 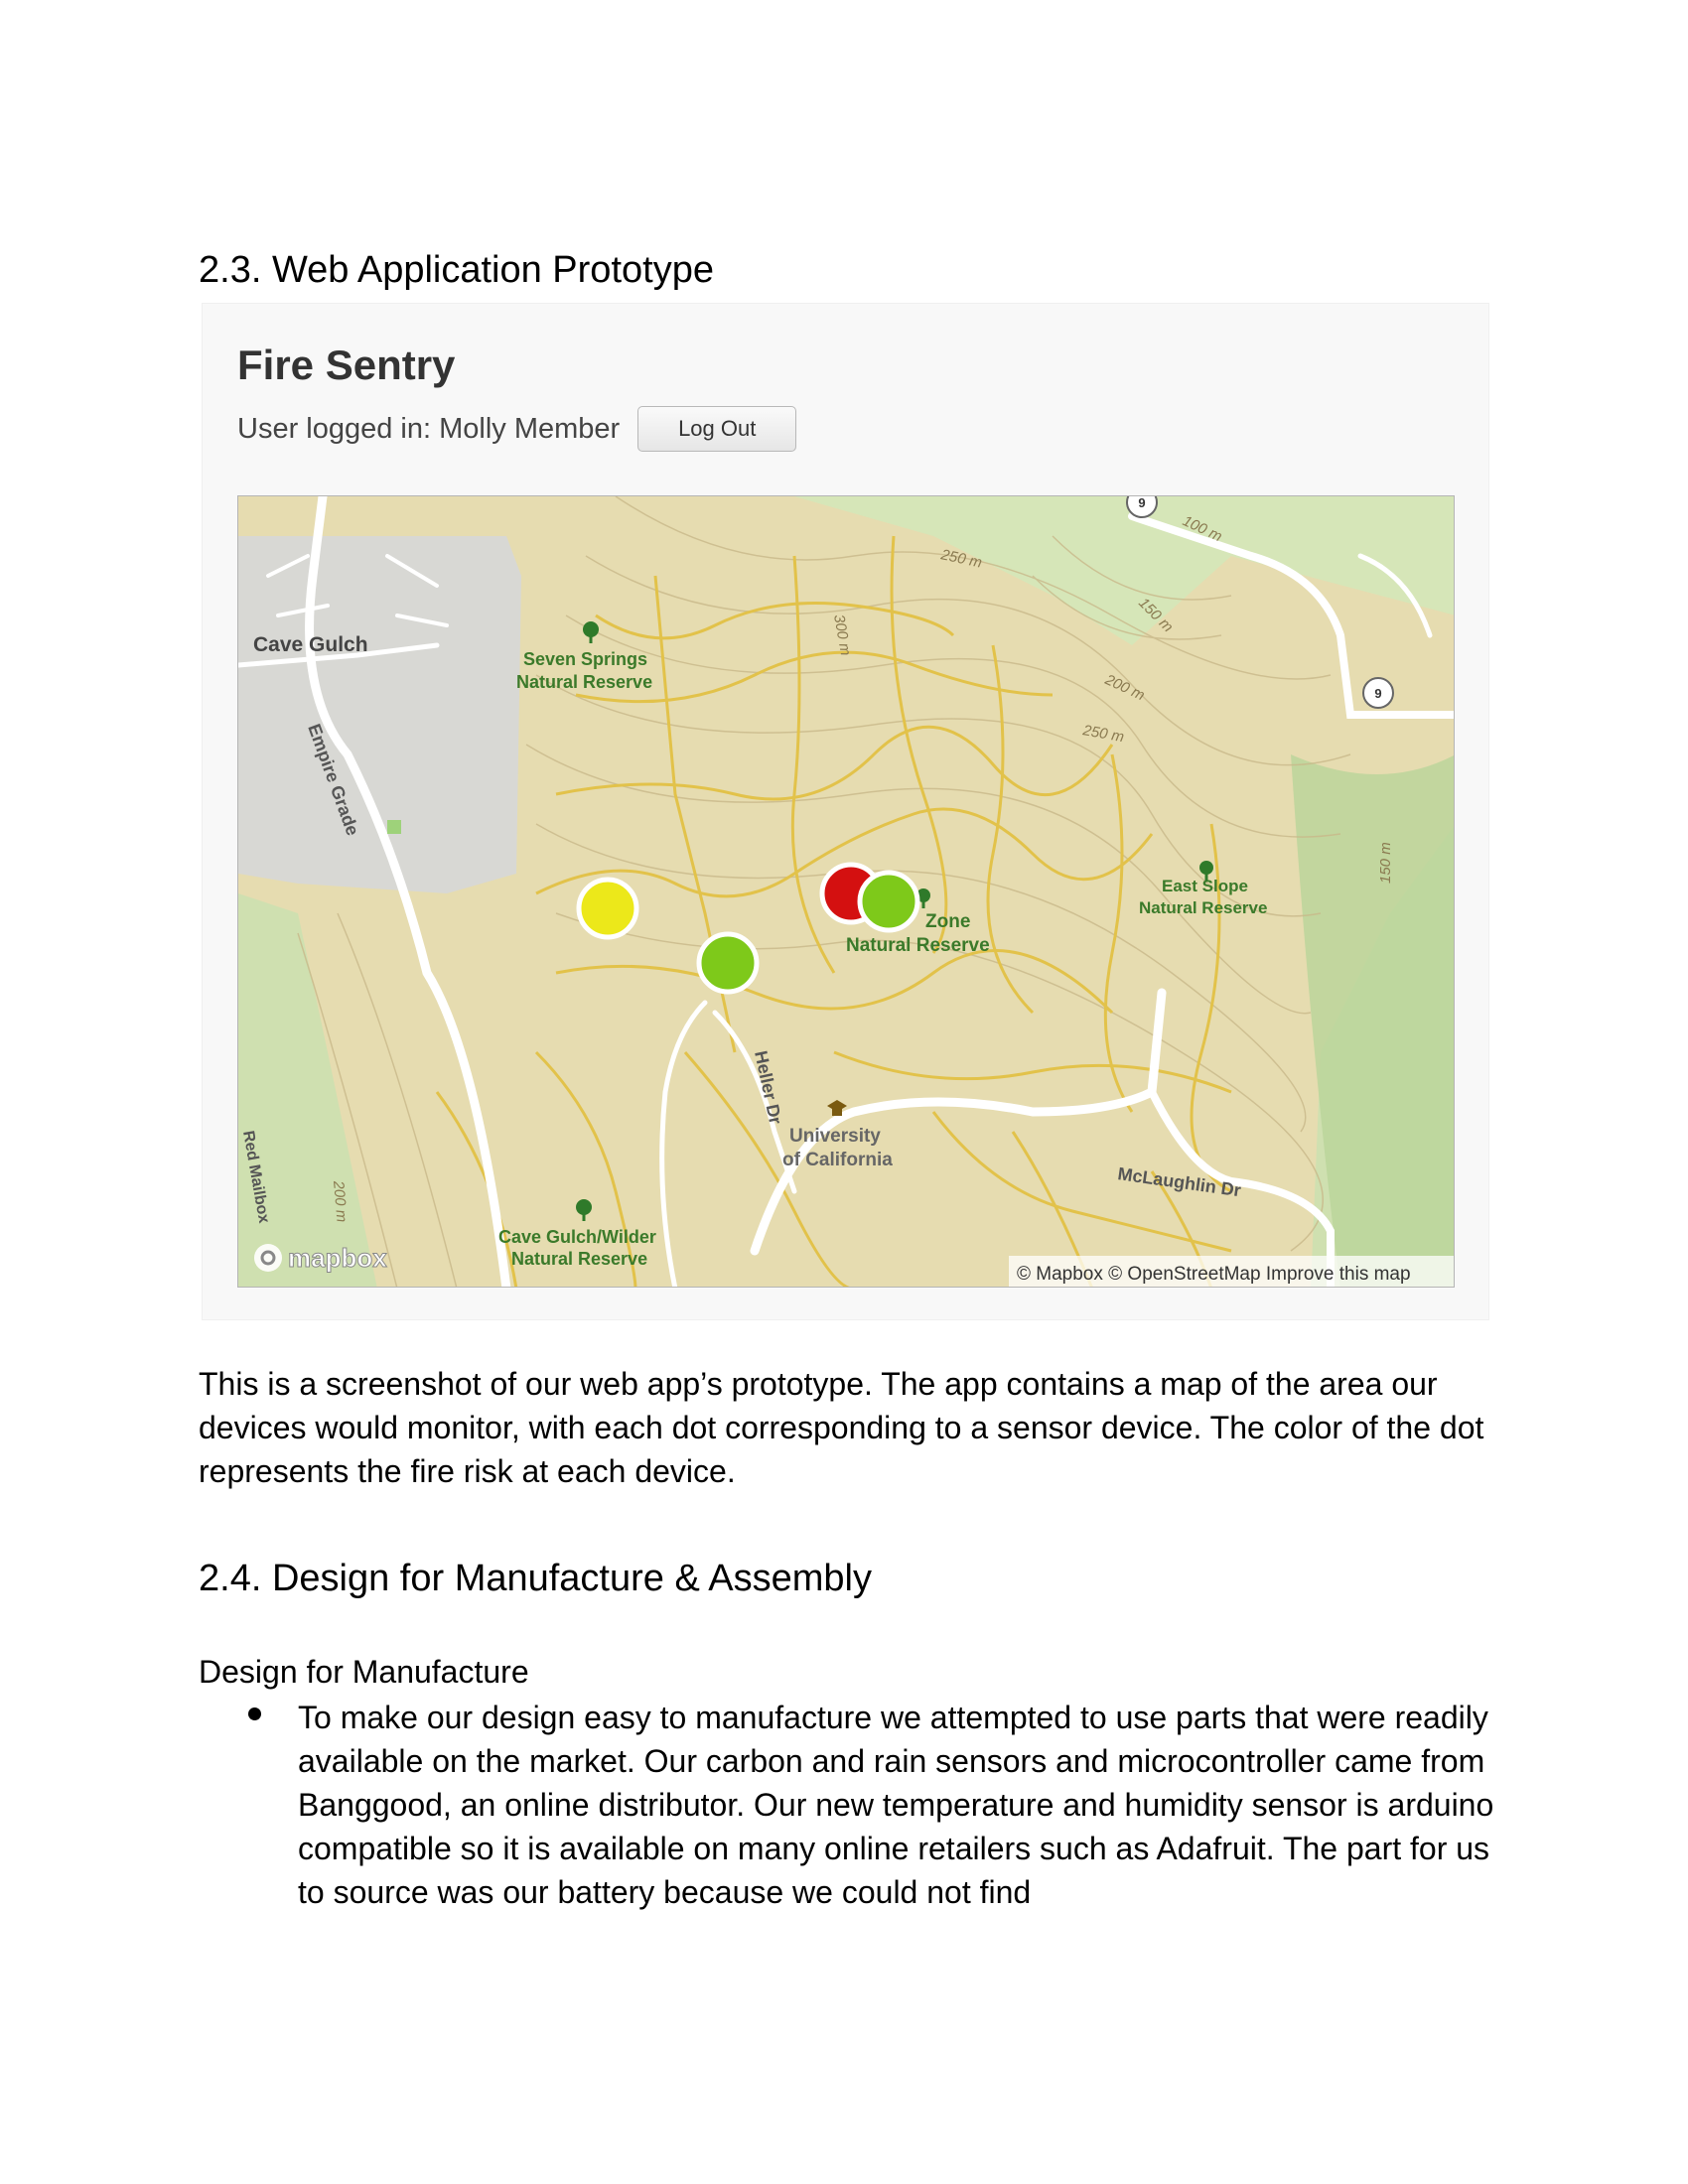 I want to click on developed-area, so click(x=379, y=714).